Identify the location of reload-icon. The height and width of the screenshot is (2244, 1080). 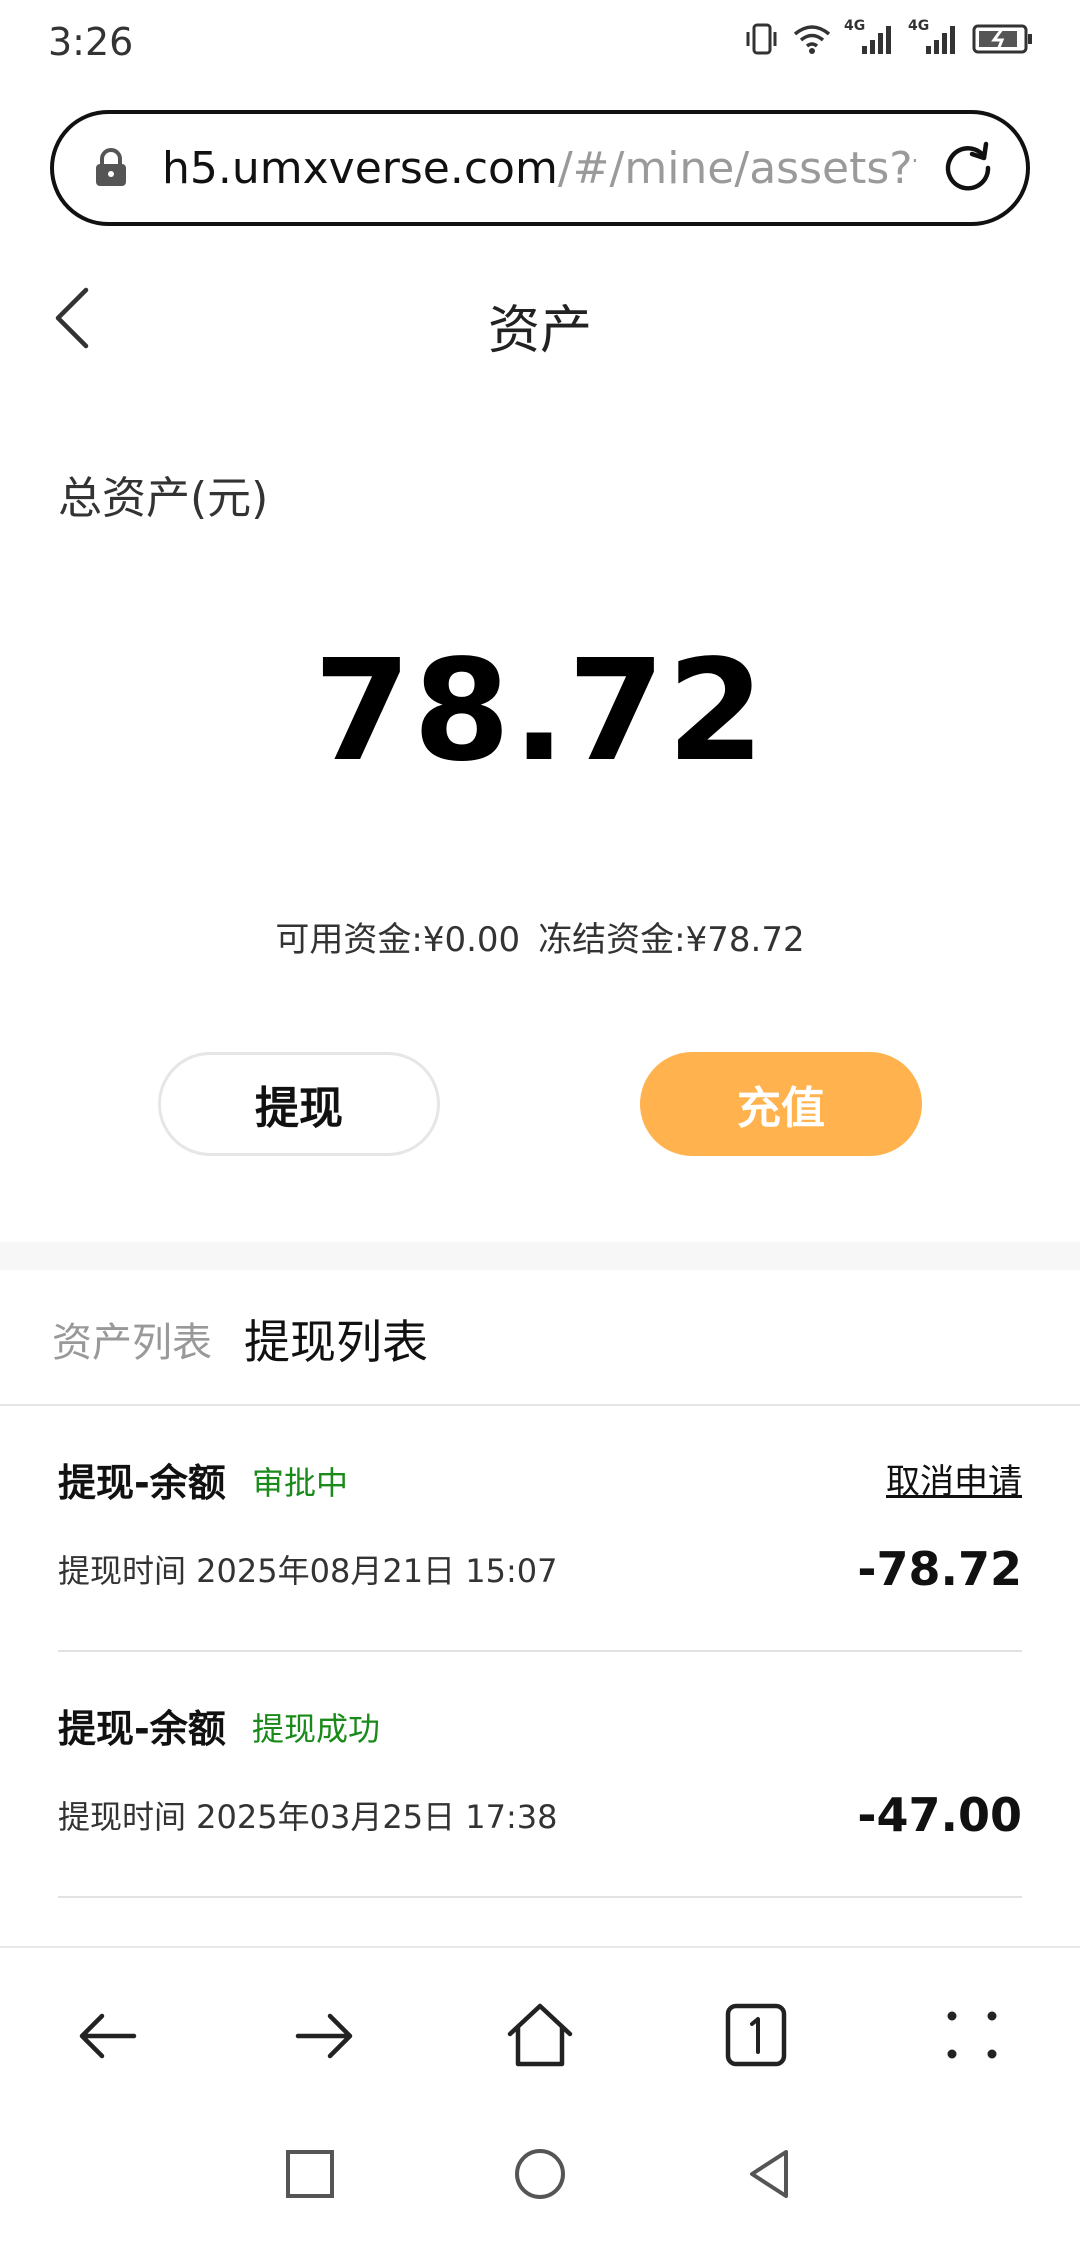
(968, 168).